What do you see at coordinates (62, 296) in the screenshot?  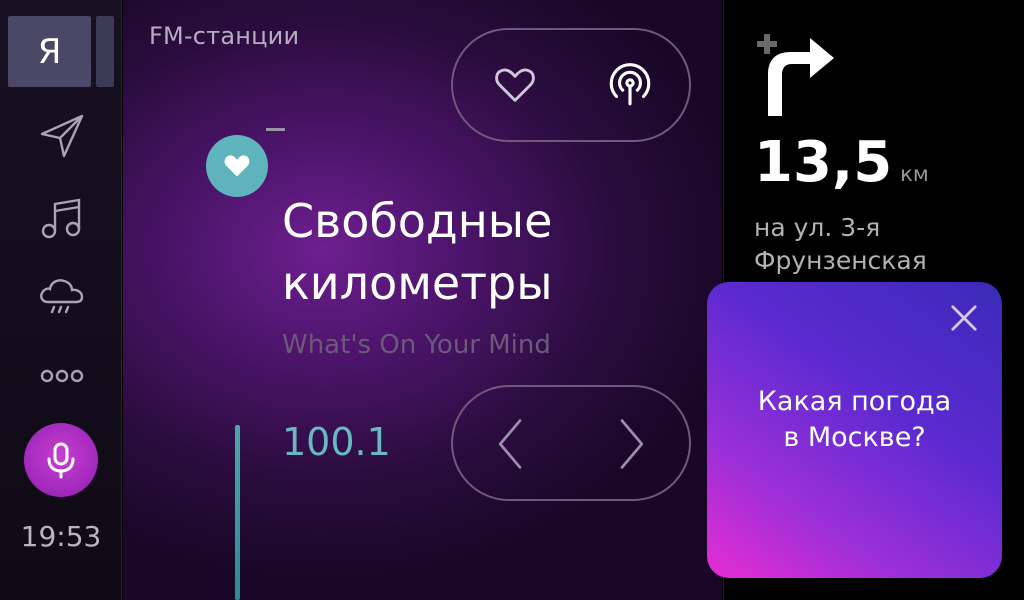 I see `weather-rain-icon` at bounding box center [62, 296].